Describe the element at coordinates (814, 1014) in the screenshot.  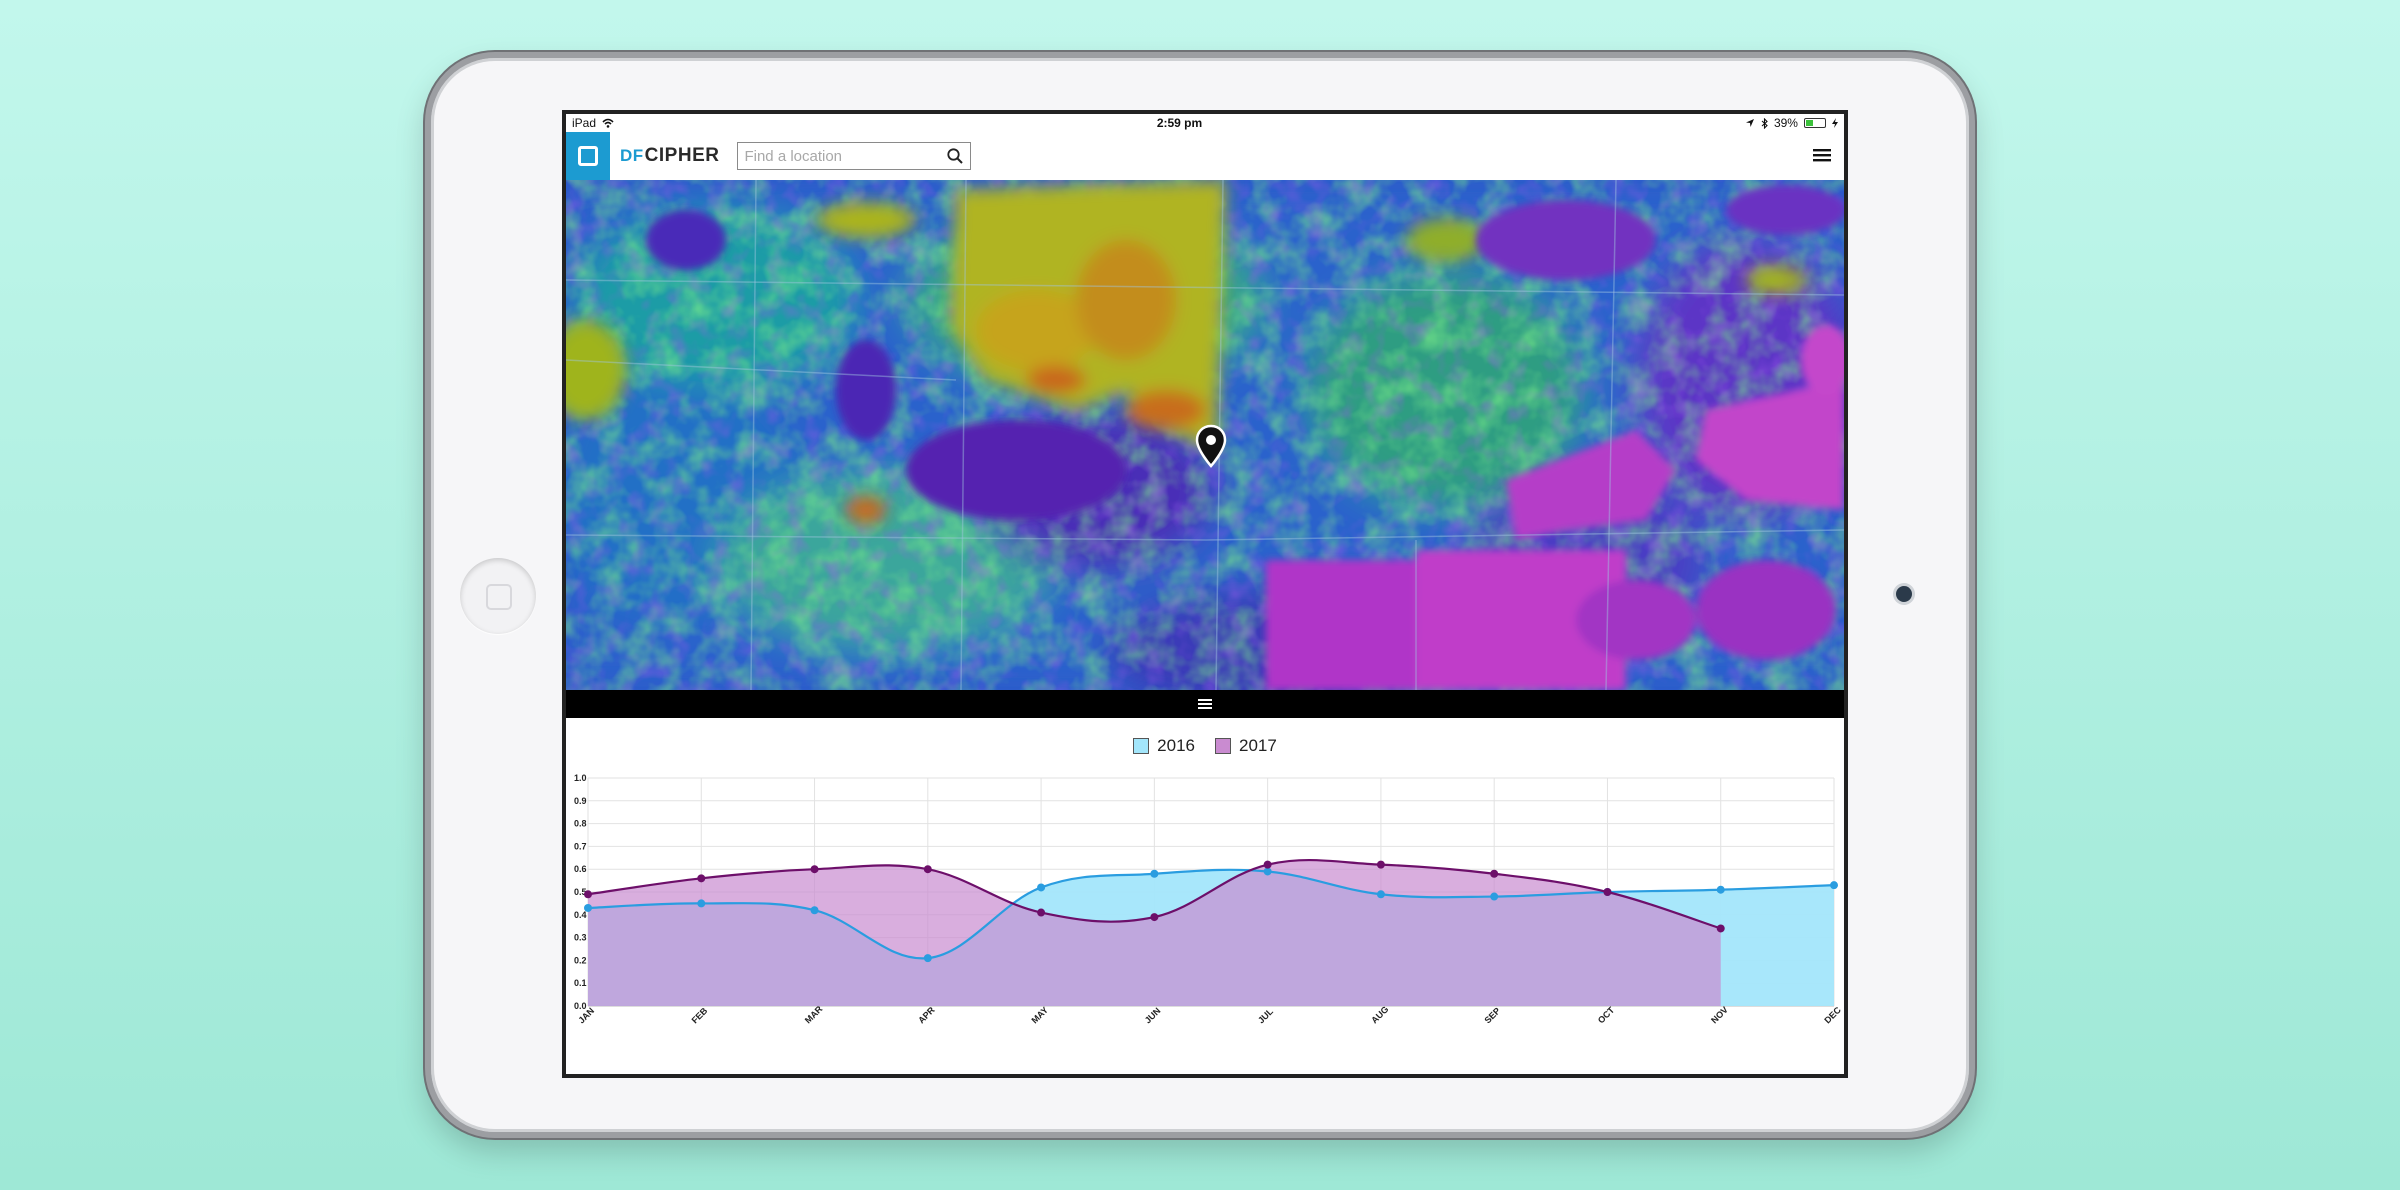
I see `x-tick-label: MAR` at that location.